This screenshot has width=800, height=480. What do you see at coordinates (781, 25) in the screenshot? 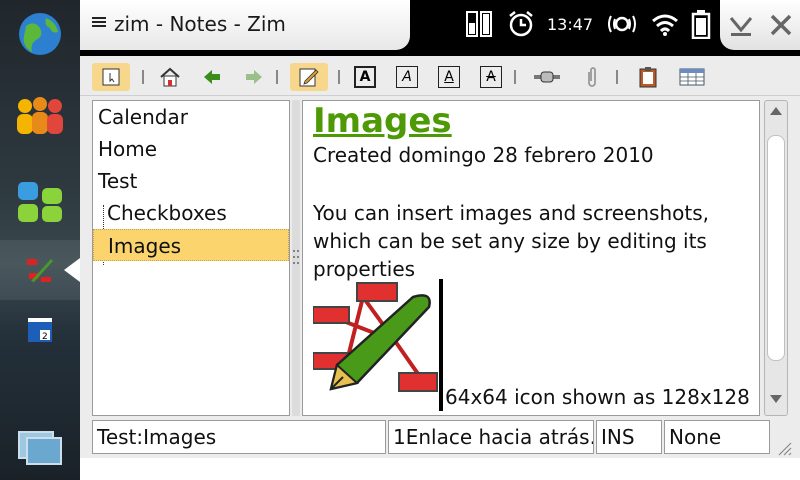
I see `close-icon` at bounding box center [781, 25].